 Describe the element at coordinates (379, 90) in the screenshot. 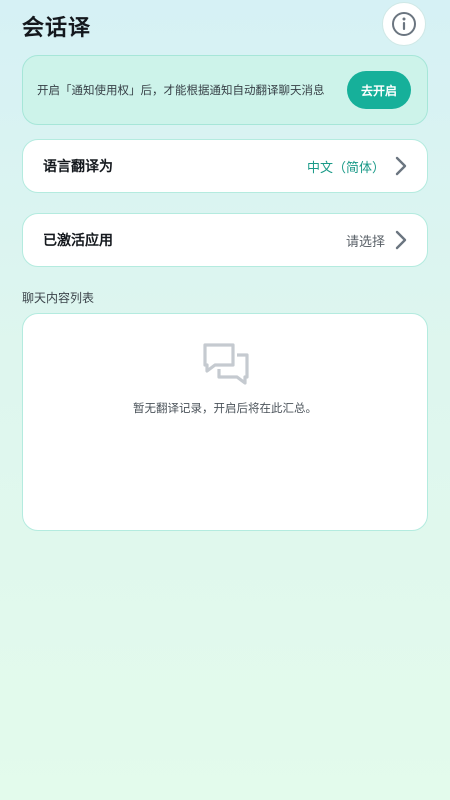

I see `enable-permission-button: 去开启` at that location.